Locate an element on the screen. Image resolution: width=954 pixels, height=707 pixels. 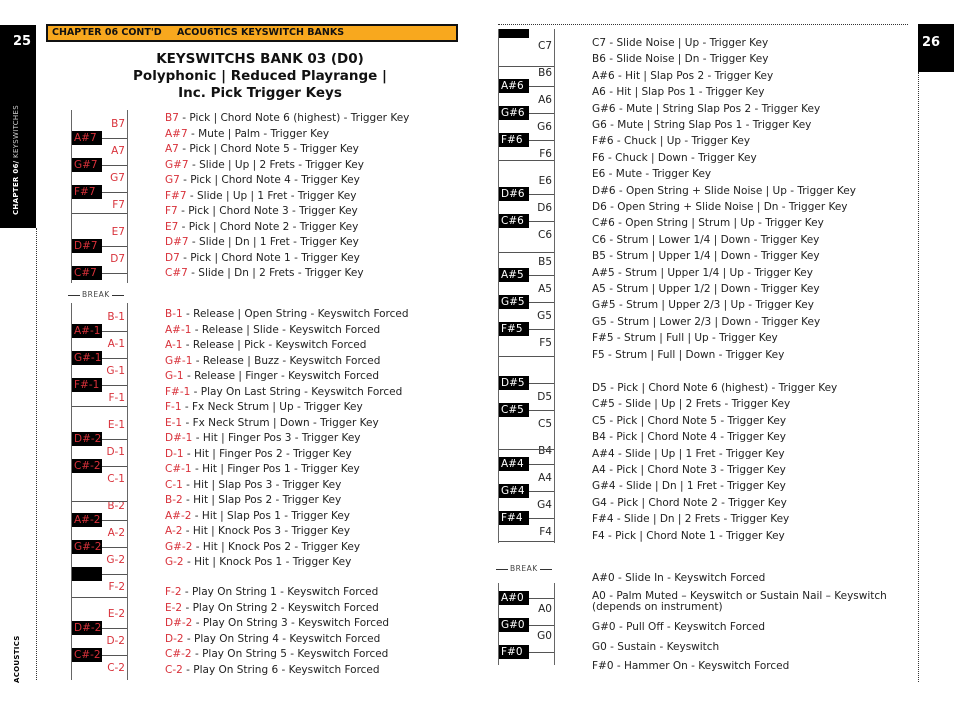
entry-description: - Mute | Palm - Trigger Key is located at coordinates (258, 133).